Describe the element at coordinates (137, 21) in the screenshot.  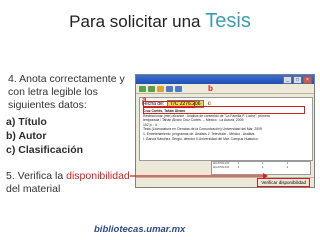
I see `slide-title-prefix: Para solicitar una` at that location.